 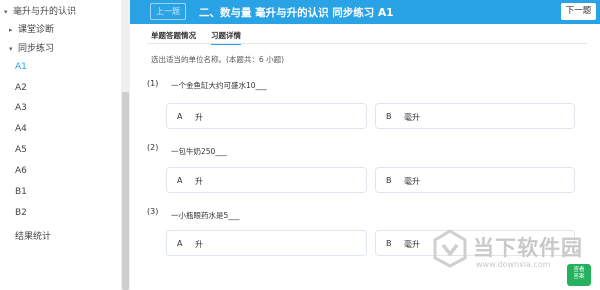 What do you see at coordinates (21, 108) in the screenshot?
I see `sidebar-item-a3: A3` at bounding box center [21, 108].